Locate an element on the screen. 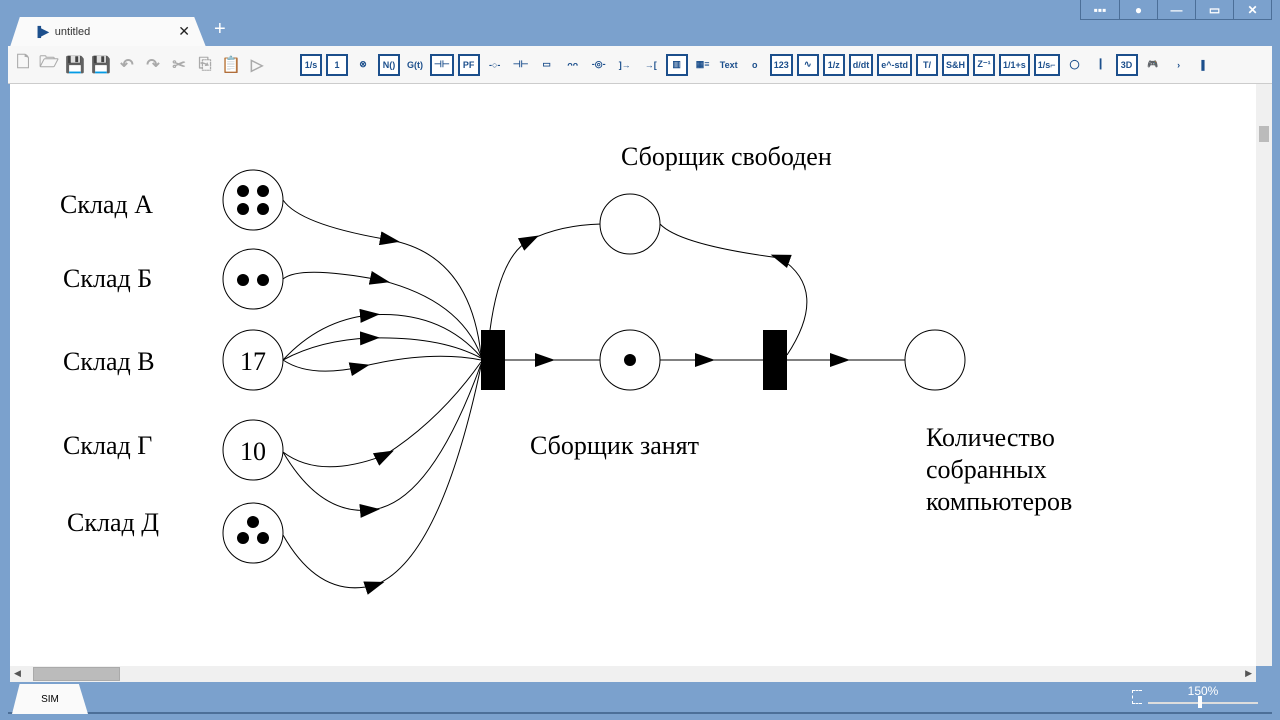 The width and height of the screenshot is (1280, 720). place-b is located at coordinates (253, 279).